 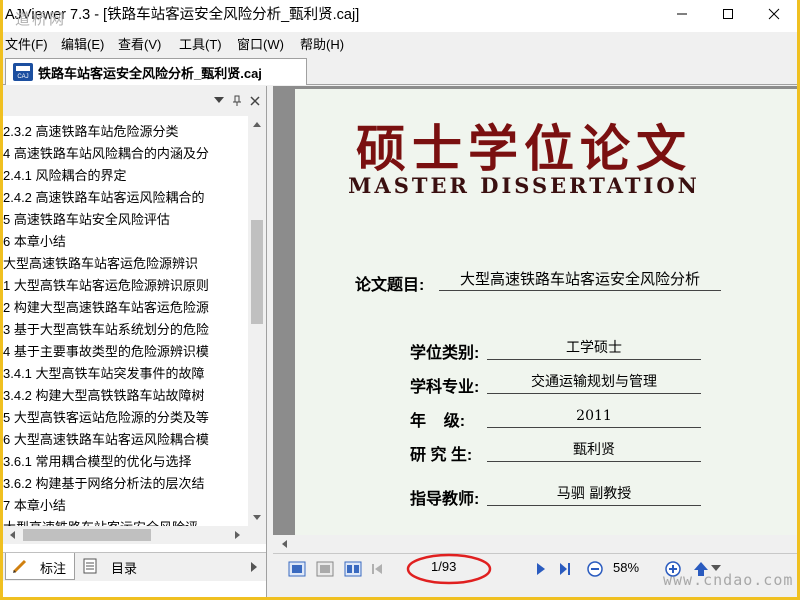 What do you see at coordinates (322, 43) in the screenshot?
I see `menu-help: 帮助(H)` at bounding box center [322, 43].